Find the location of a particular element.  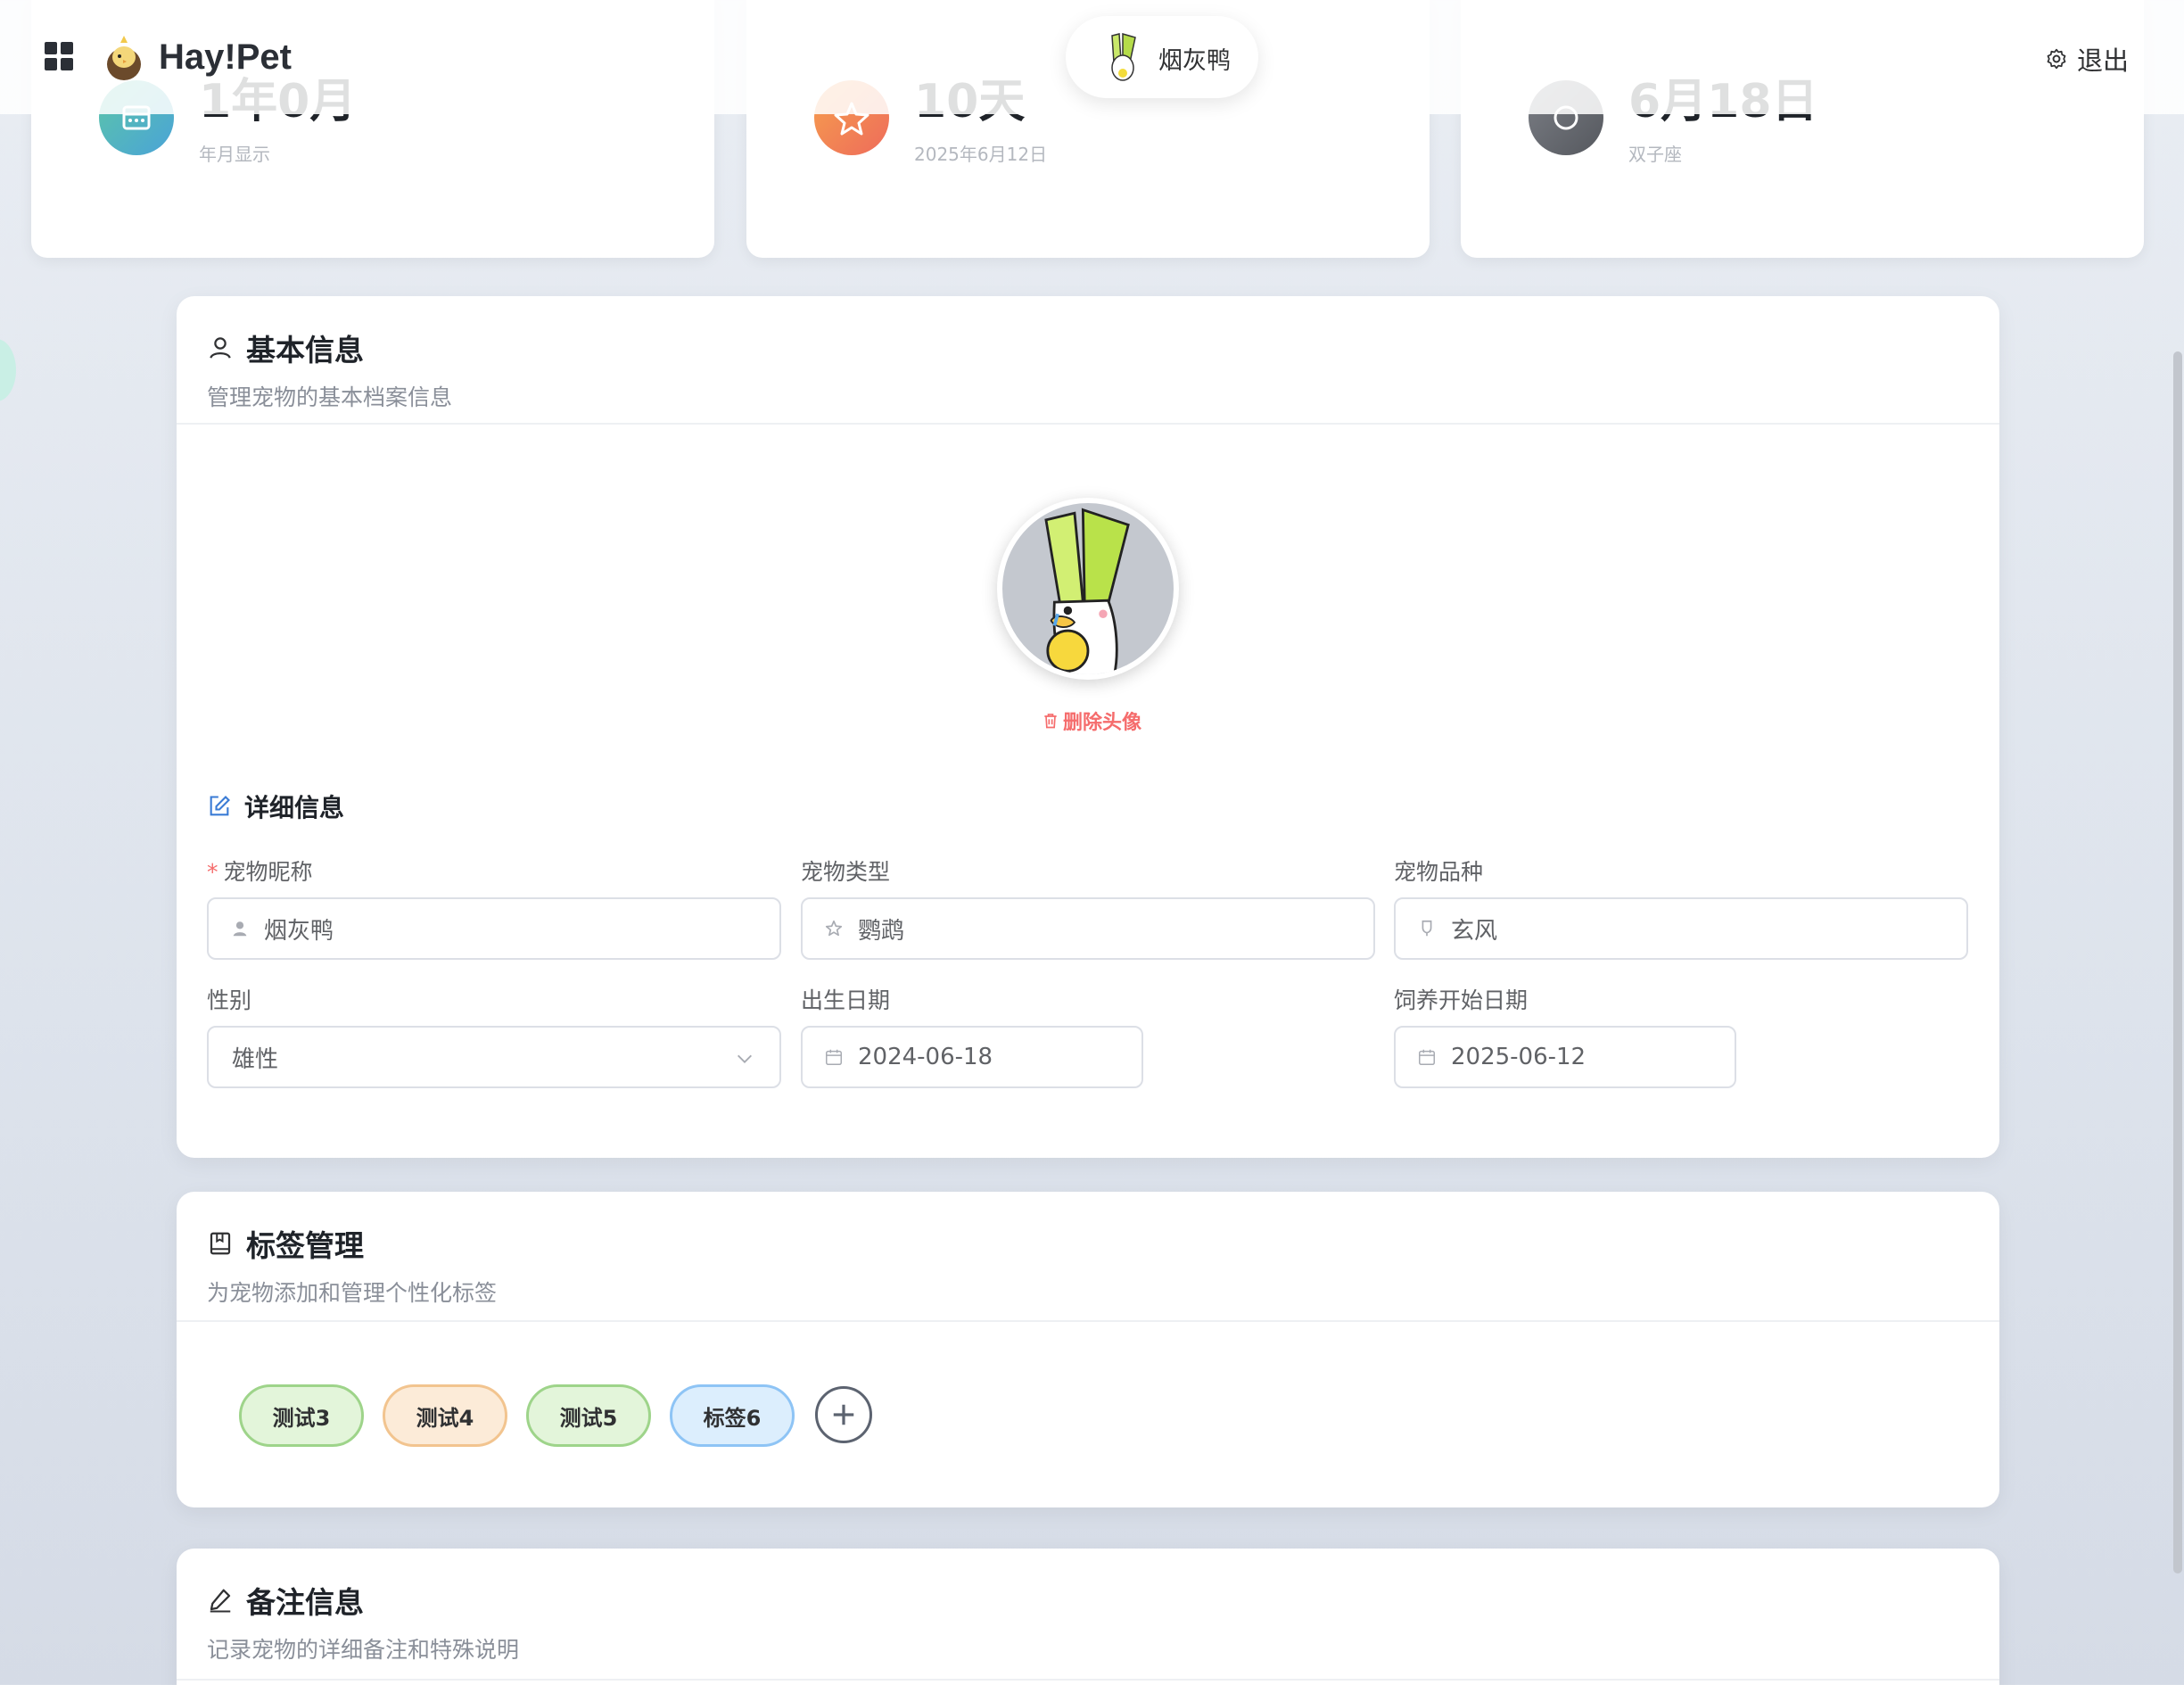

start-date-label: 饲养开始日期 is located at coordinates (1461, 1000).